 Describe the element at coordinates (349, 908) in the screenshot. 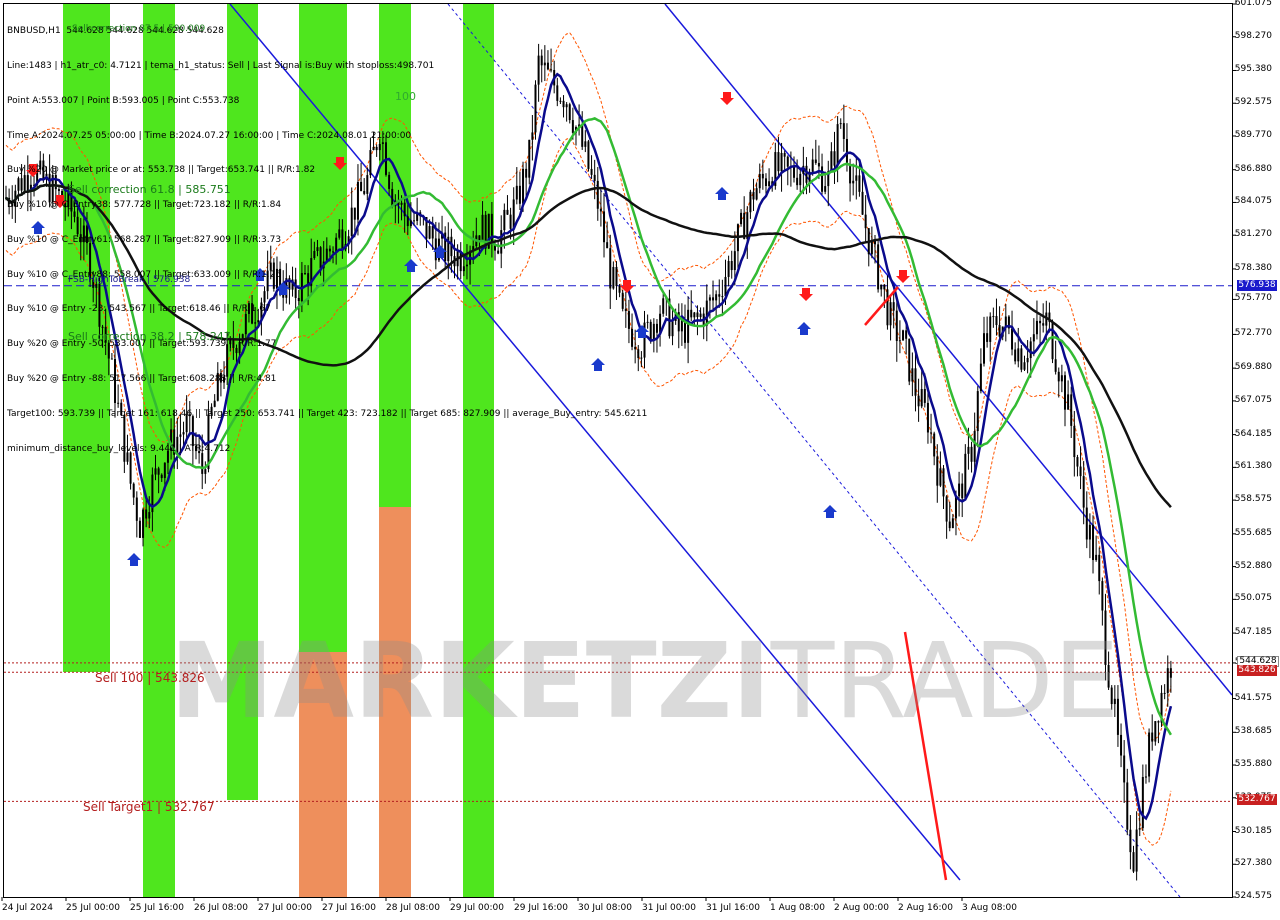

I see `time-tick-label: 27 Jul 16:00` at that location.